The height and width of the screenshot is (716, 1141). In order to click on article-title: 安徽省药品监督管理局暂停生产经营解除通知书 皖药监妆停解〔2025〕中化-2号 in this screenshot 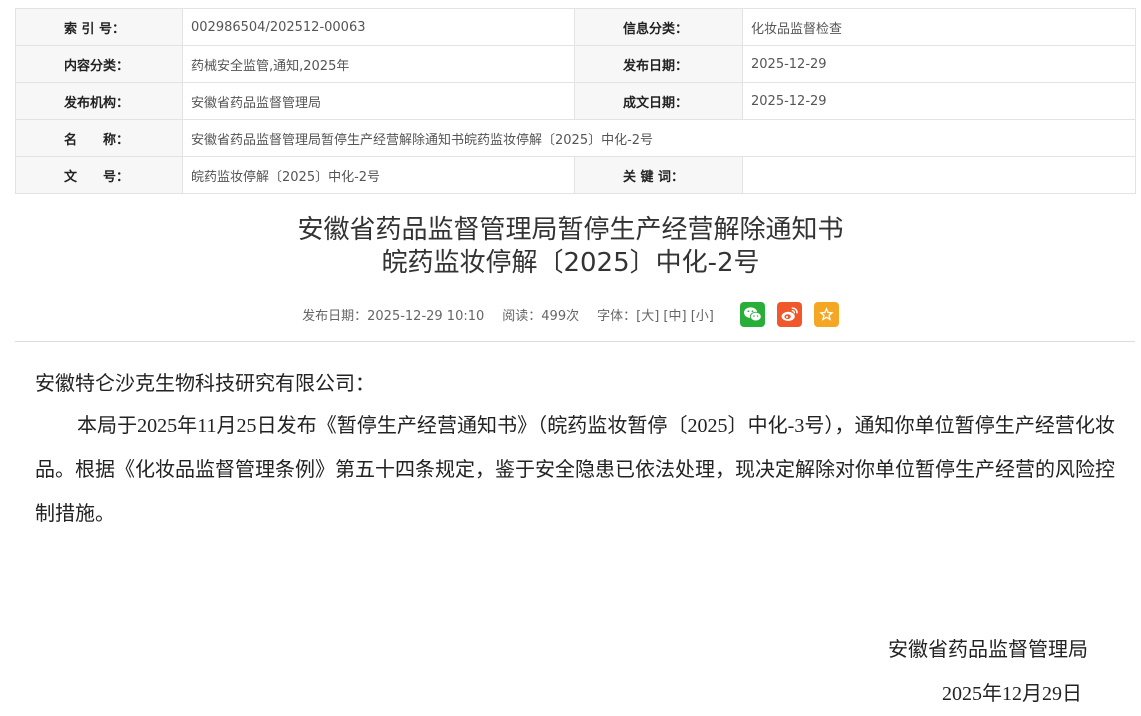, I will do `click(570, 247)`.